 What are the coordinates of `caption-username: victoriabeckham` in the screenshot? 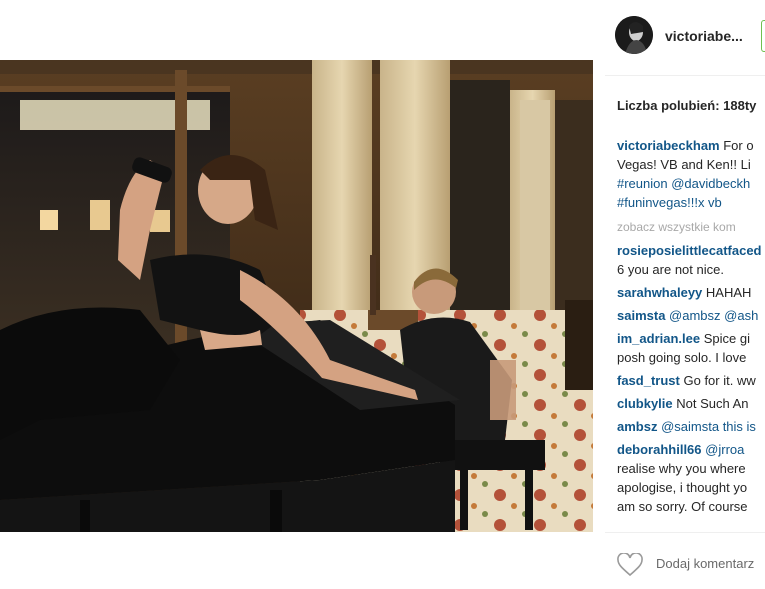 It's located at (668, 145).